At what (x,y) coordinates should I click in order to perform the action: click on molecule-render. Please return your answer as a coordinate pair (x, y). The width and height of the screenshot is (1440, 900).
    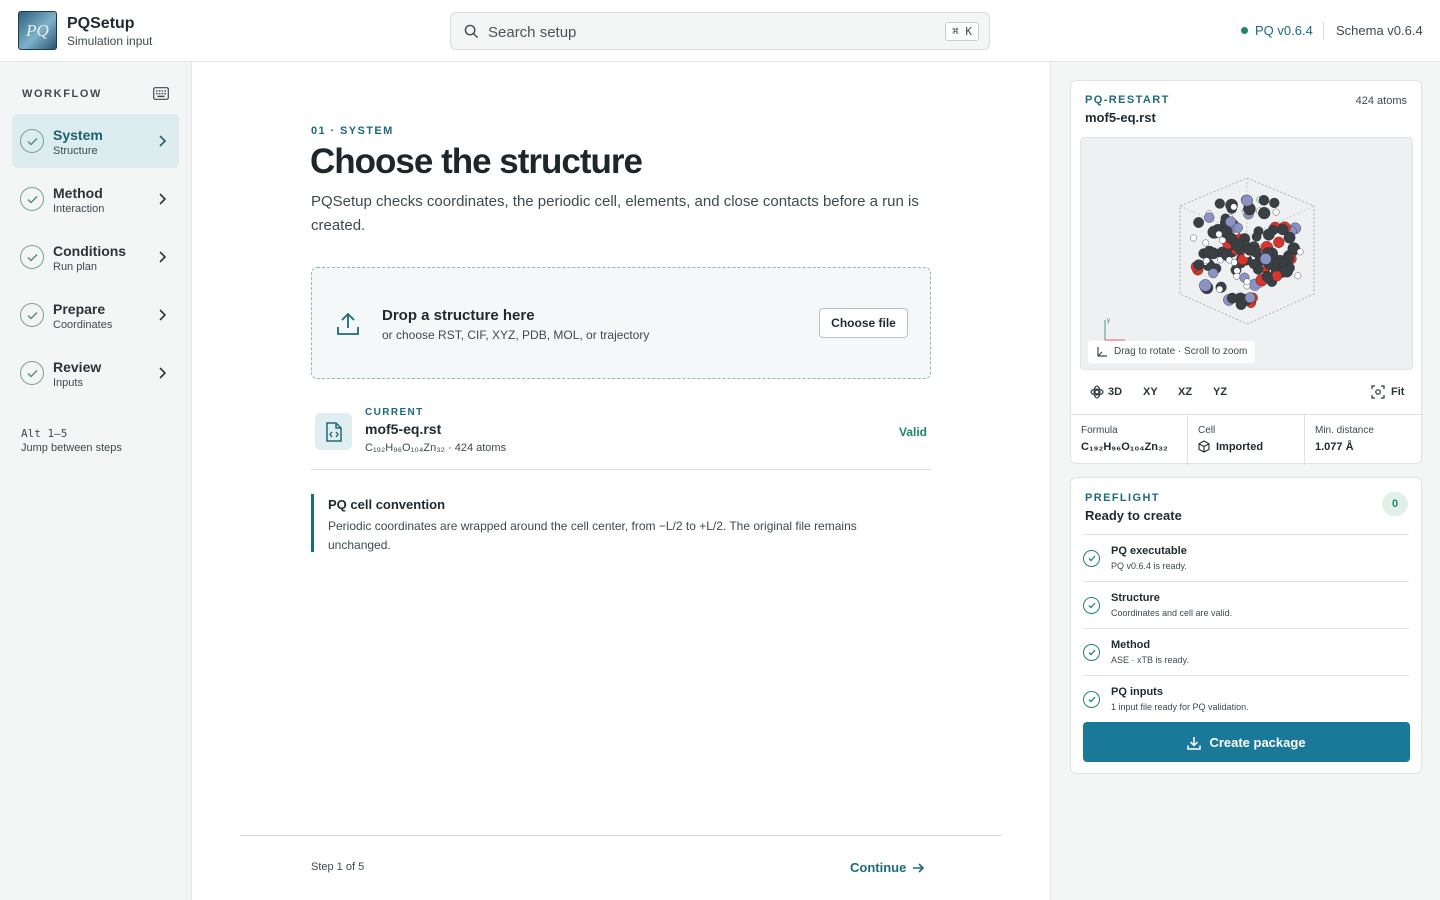
    Looking at the image, I should click on (1247, 251).